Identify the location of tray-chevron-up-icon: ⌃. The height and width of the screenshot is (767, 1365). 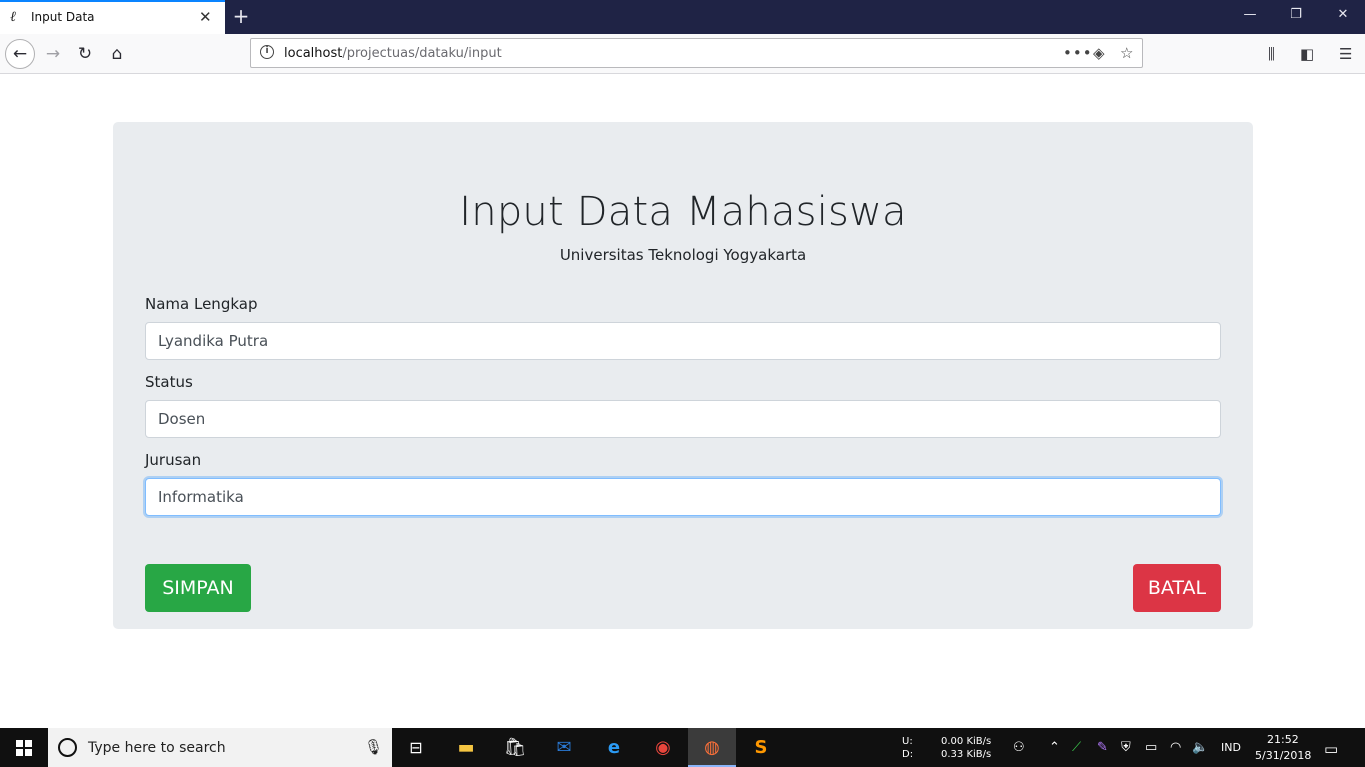
(1054, 747).